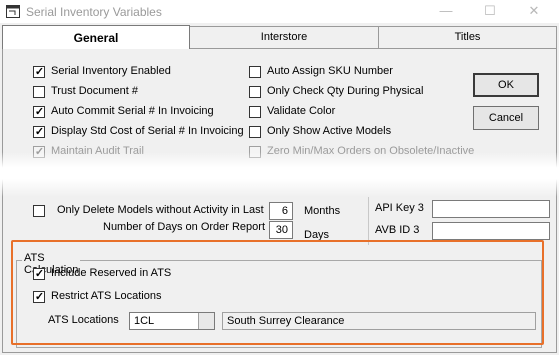 The height and width of the screenshot is (355, 559). I want to click on minimize-icon: —, so click(446, 11).